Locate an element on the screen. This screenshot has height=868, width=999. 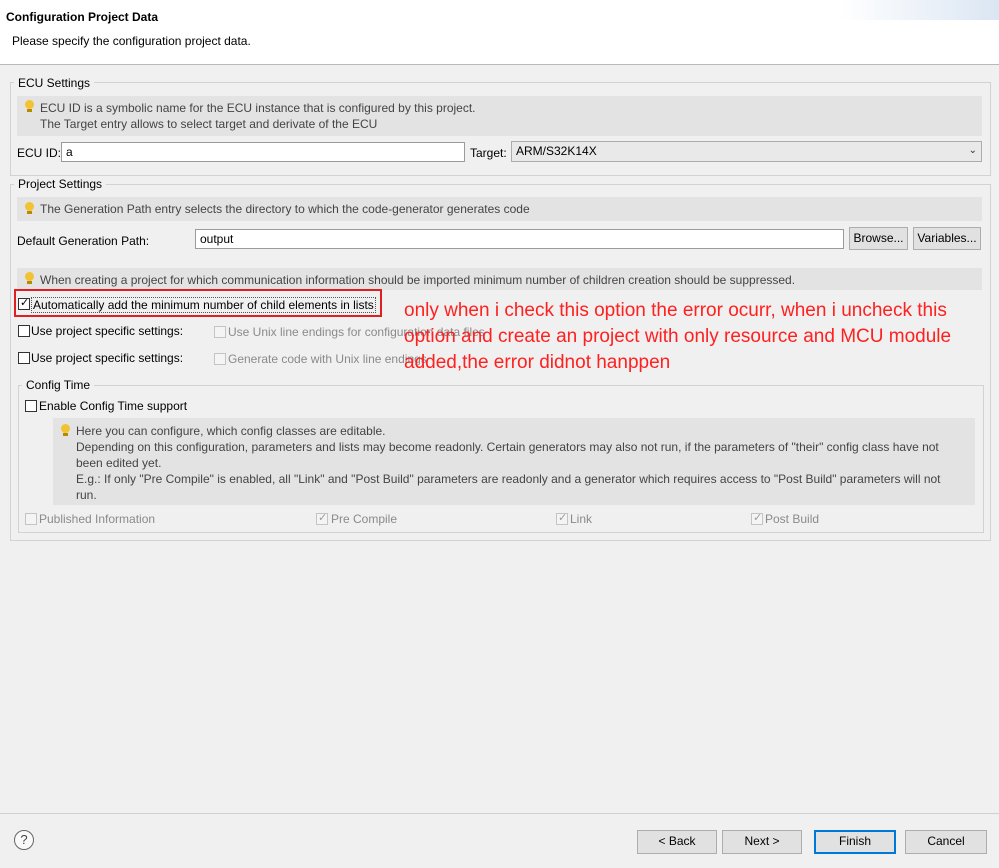
enable-config-time-label: Enable Config Time support is located at coordinates (113, 406).